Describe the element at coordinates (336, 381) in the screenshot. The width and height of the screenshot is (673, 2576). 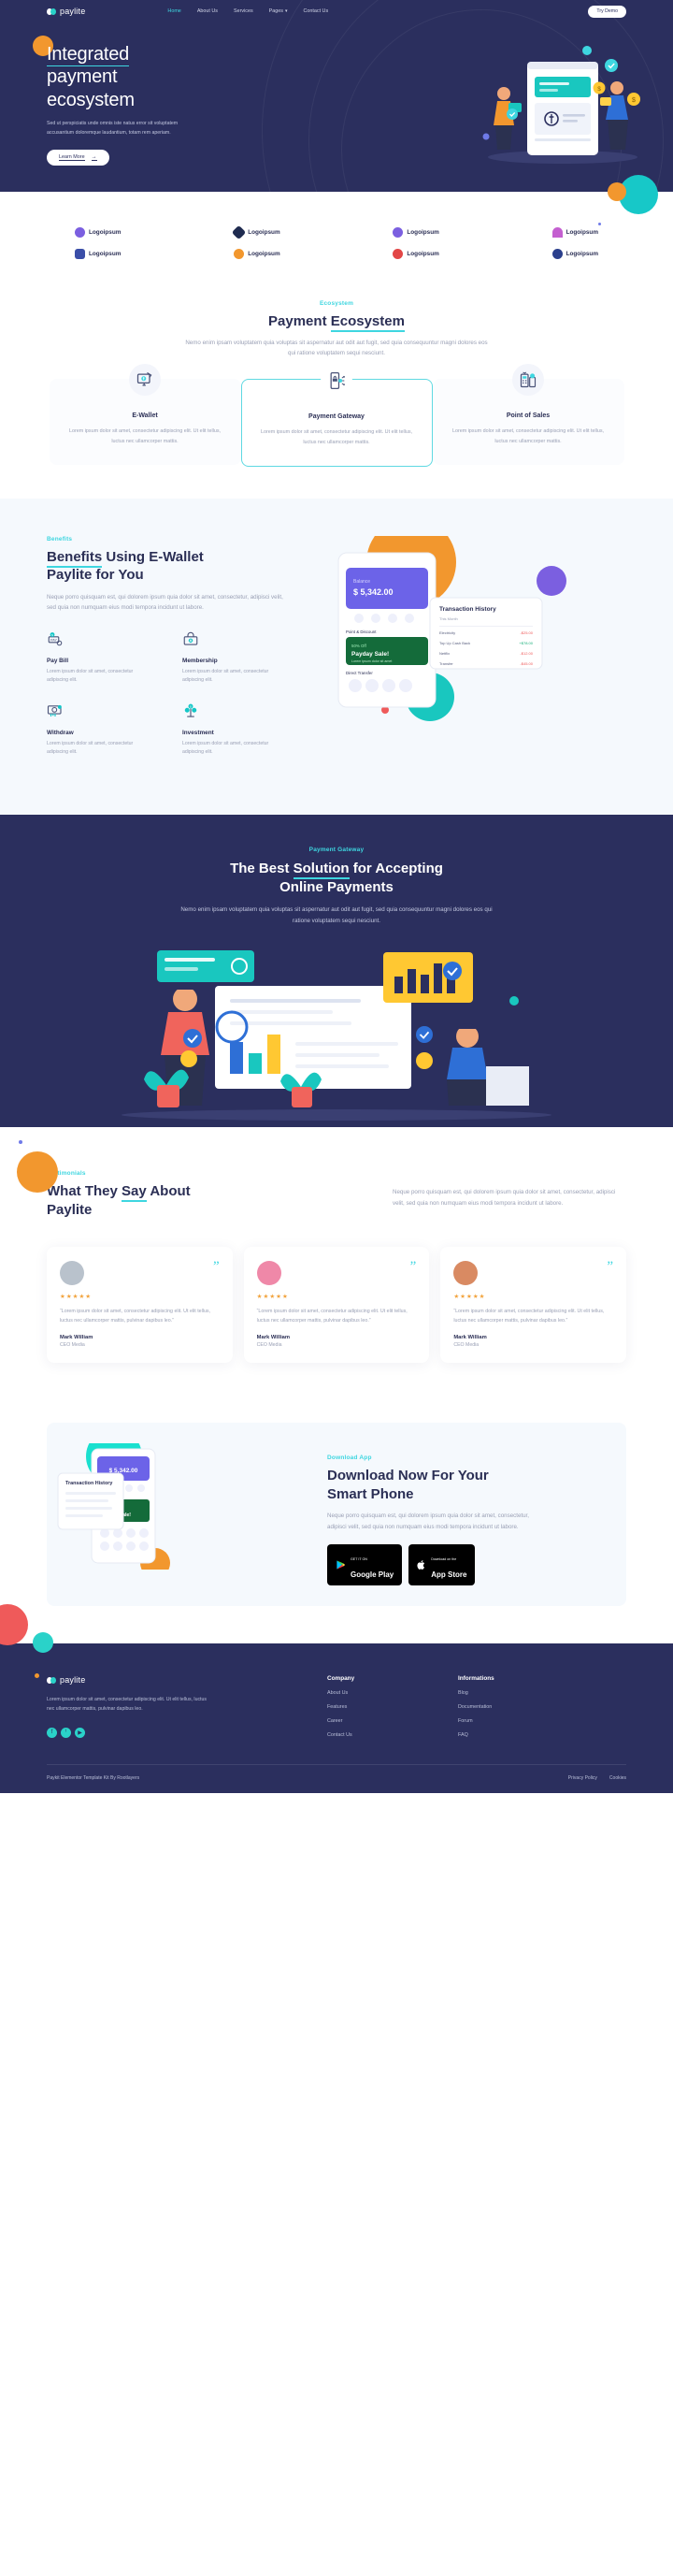
I see `payment-gateway-icon` at that location.